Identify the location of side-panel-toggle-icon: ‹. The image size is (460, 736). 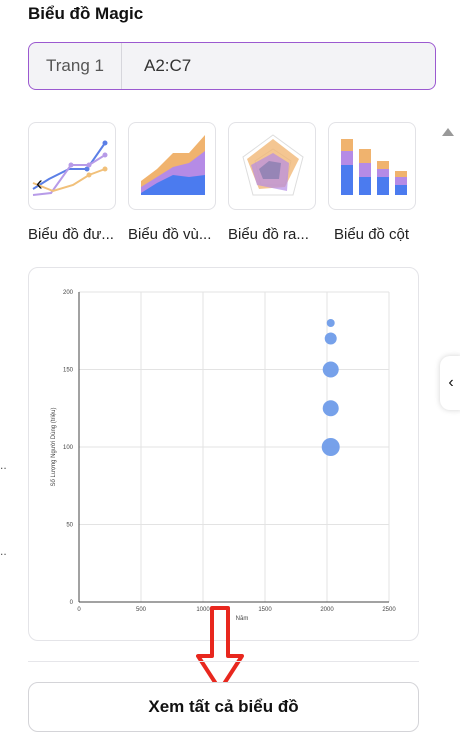
(450, 383).